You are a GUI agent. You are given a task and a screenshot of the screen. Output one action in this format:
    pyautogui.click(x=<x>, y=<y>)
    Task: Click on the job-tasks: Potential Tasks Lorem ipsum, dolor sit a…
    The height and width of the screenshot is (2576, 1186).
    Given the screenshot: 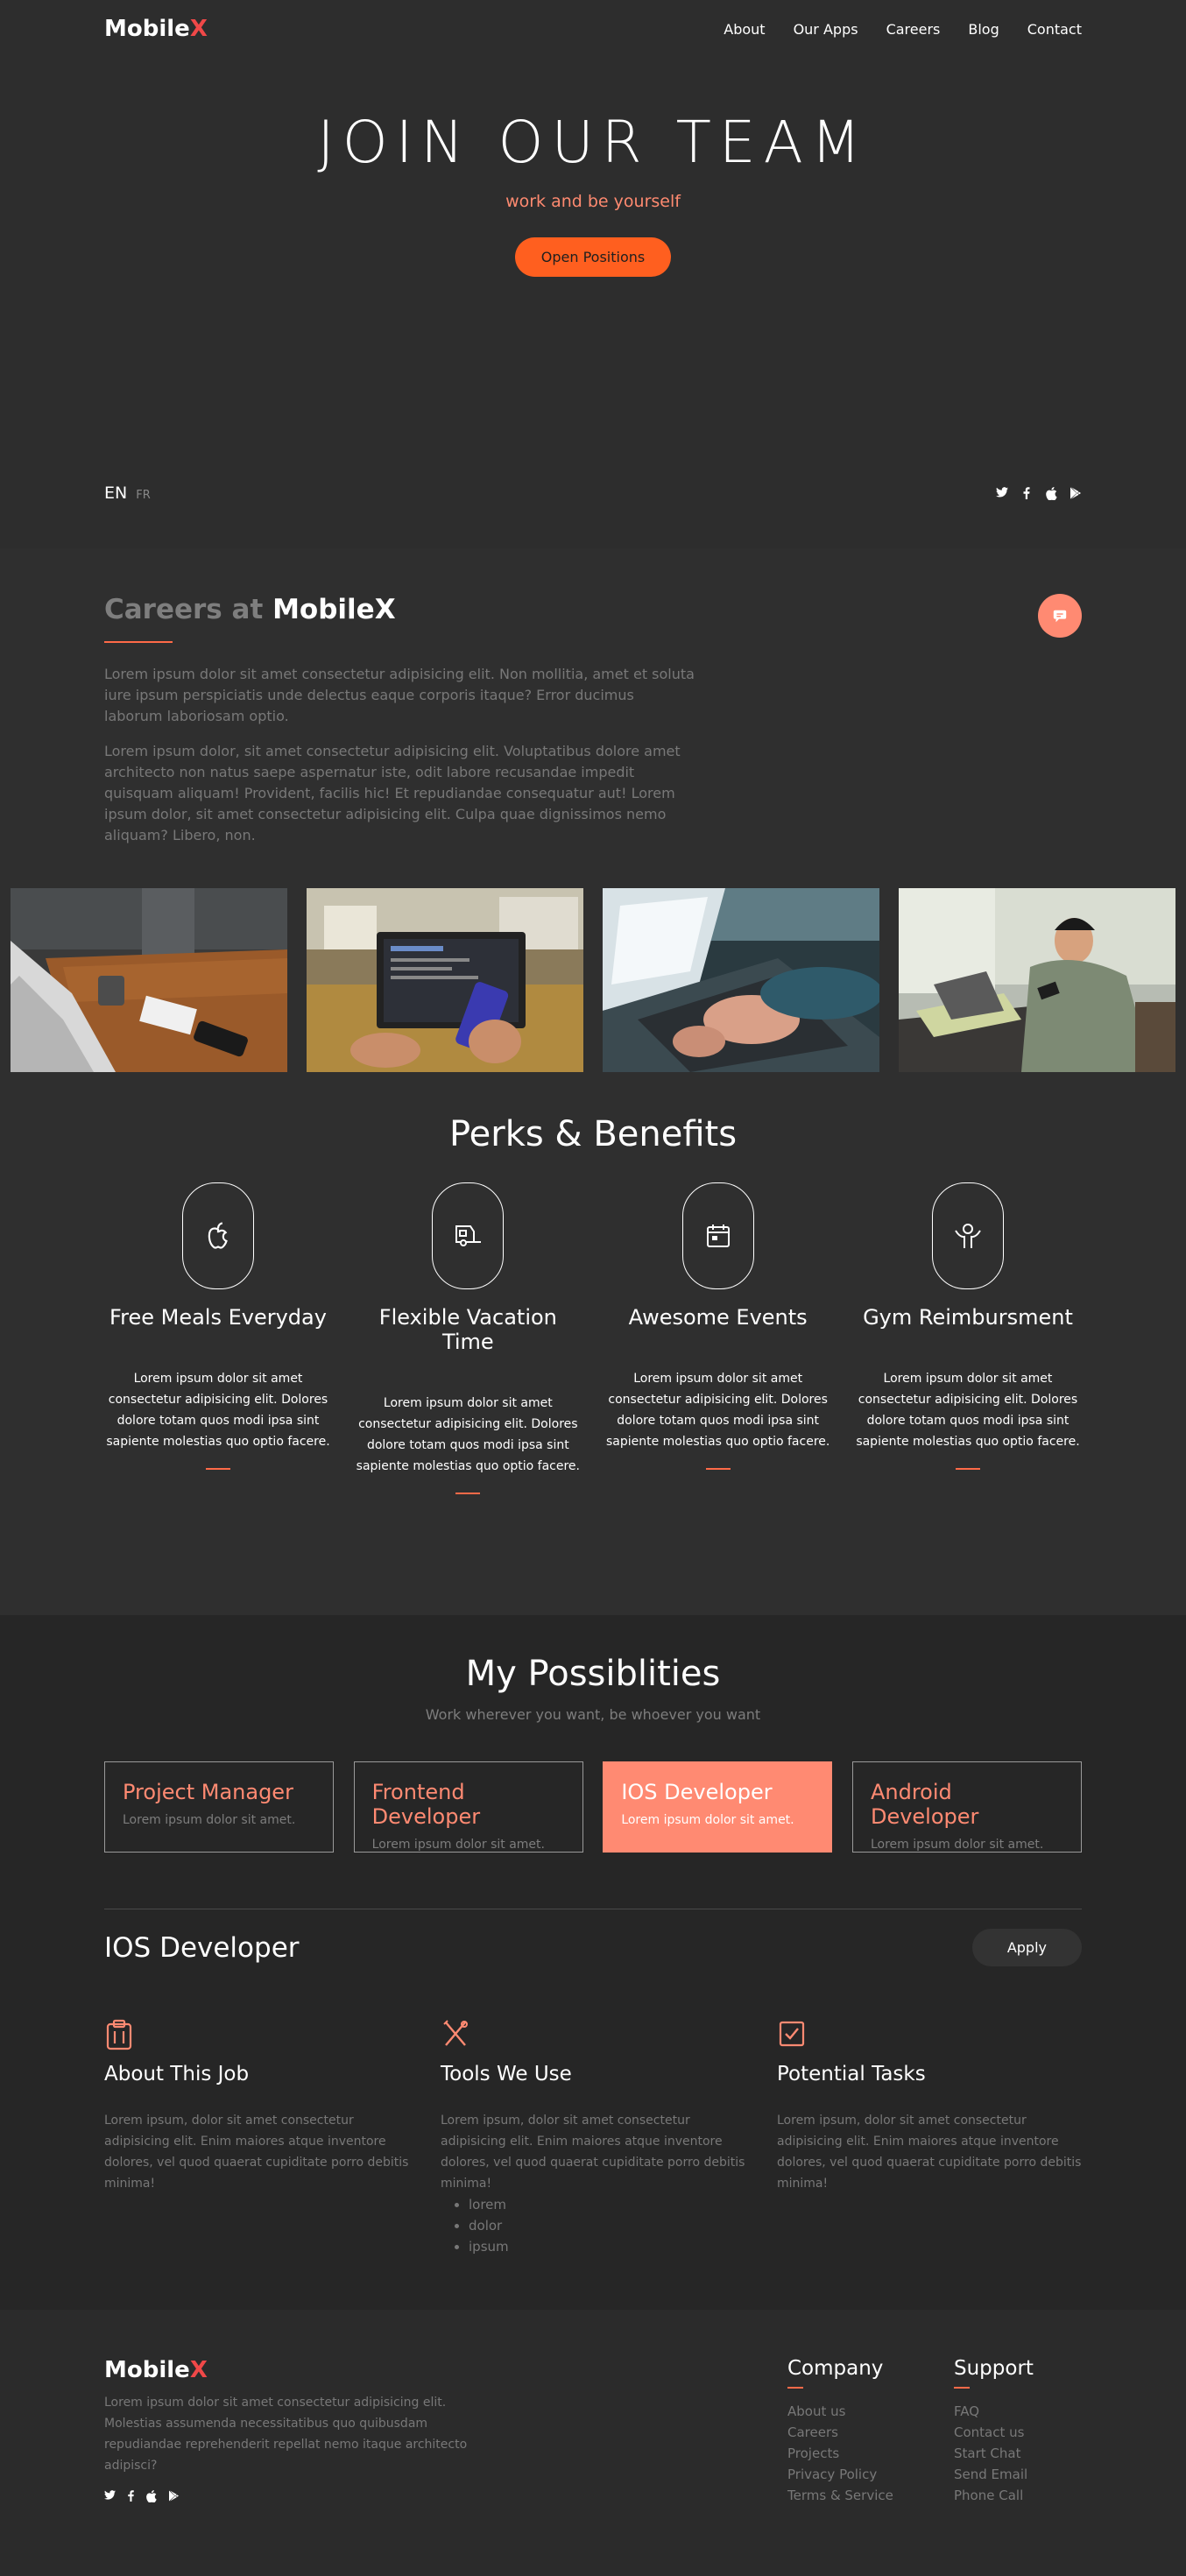 What is the action you would take?
    pyautogui.click(x=929, y=2138)
    